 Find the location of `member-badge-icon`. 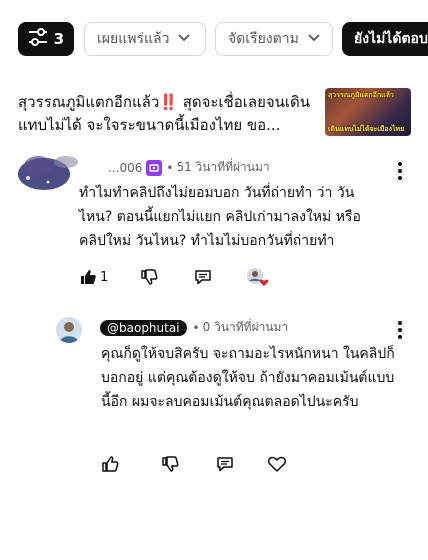

member-badge-icon is located at coordinates (154, 167).